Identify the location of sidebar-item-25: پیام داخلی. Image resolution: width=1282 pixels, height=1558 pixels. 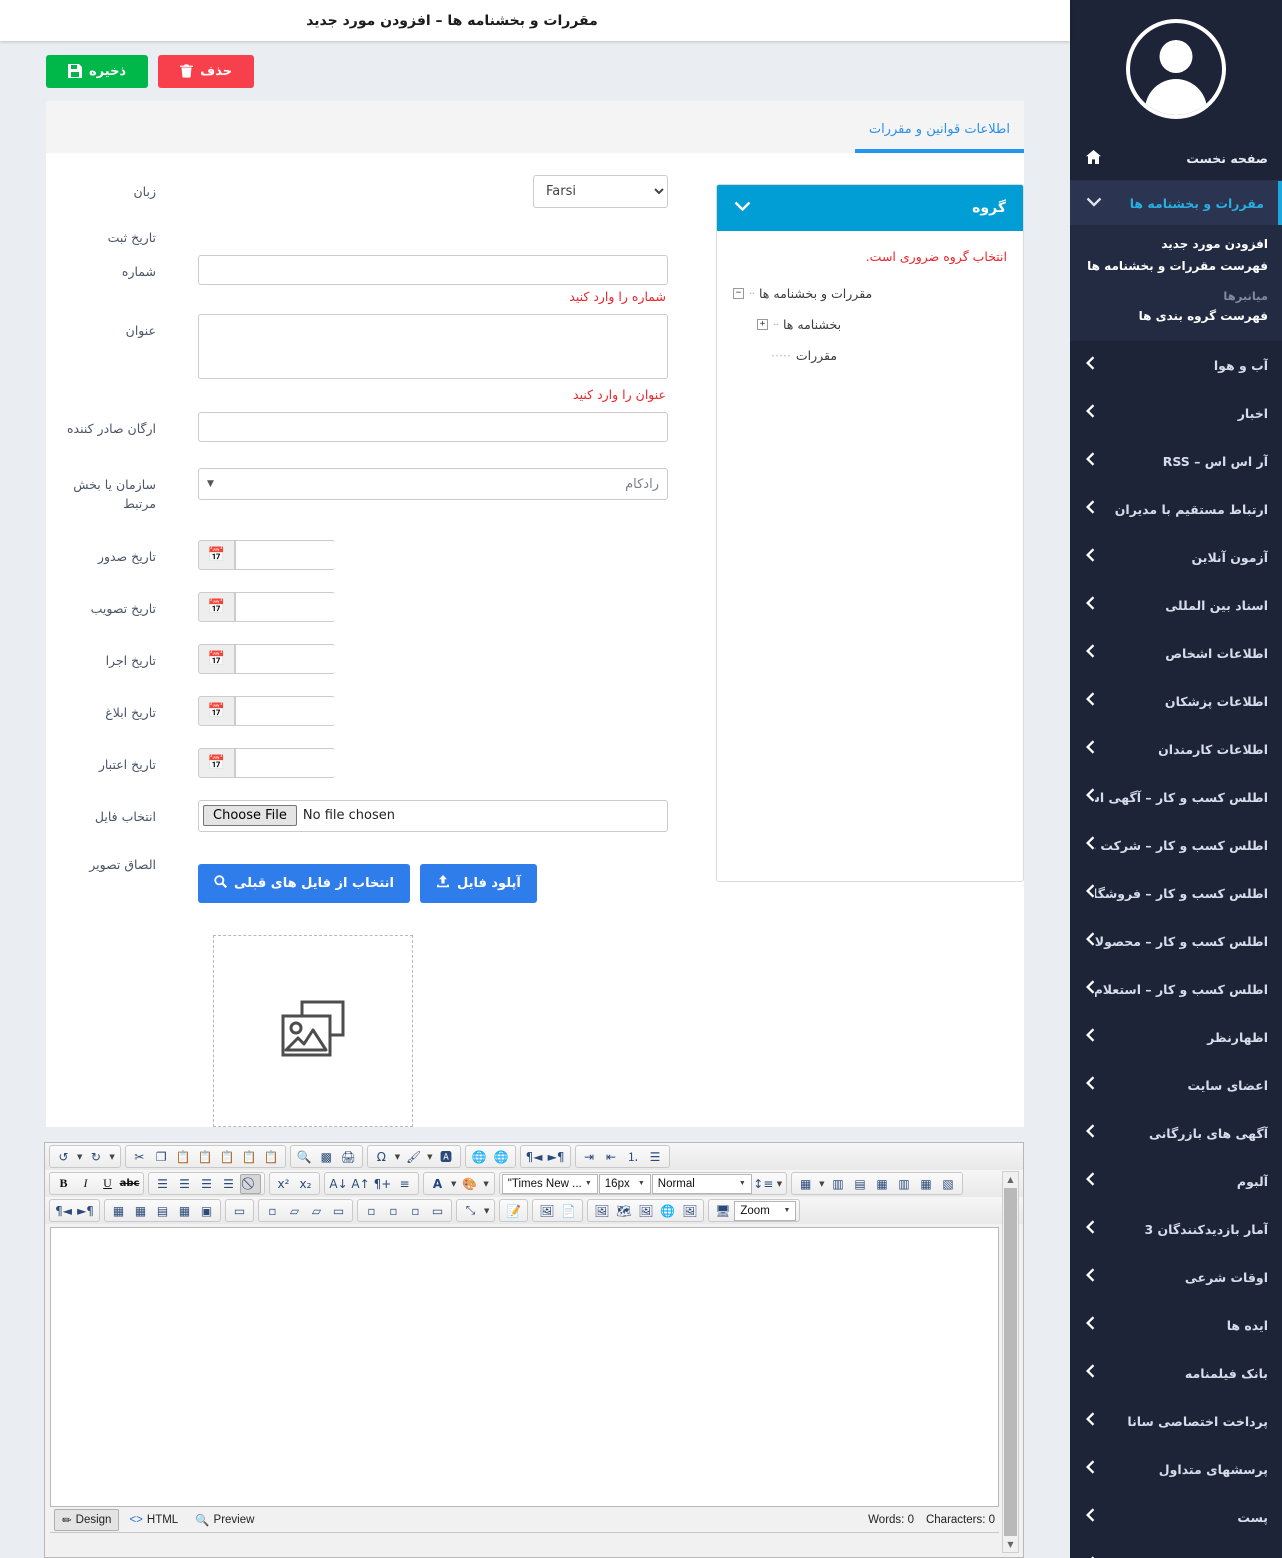
(1176, 1549).